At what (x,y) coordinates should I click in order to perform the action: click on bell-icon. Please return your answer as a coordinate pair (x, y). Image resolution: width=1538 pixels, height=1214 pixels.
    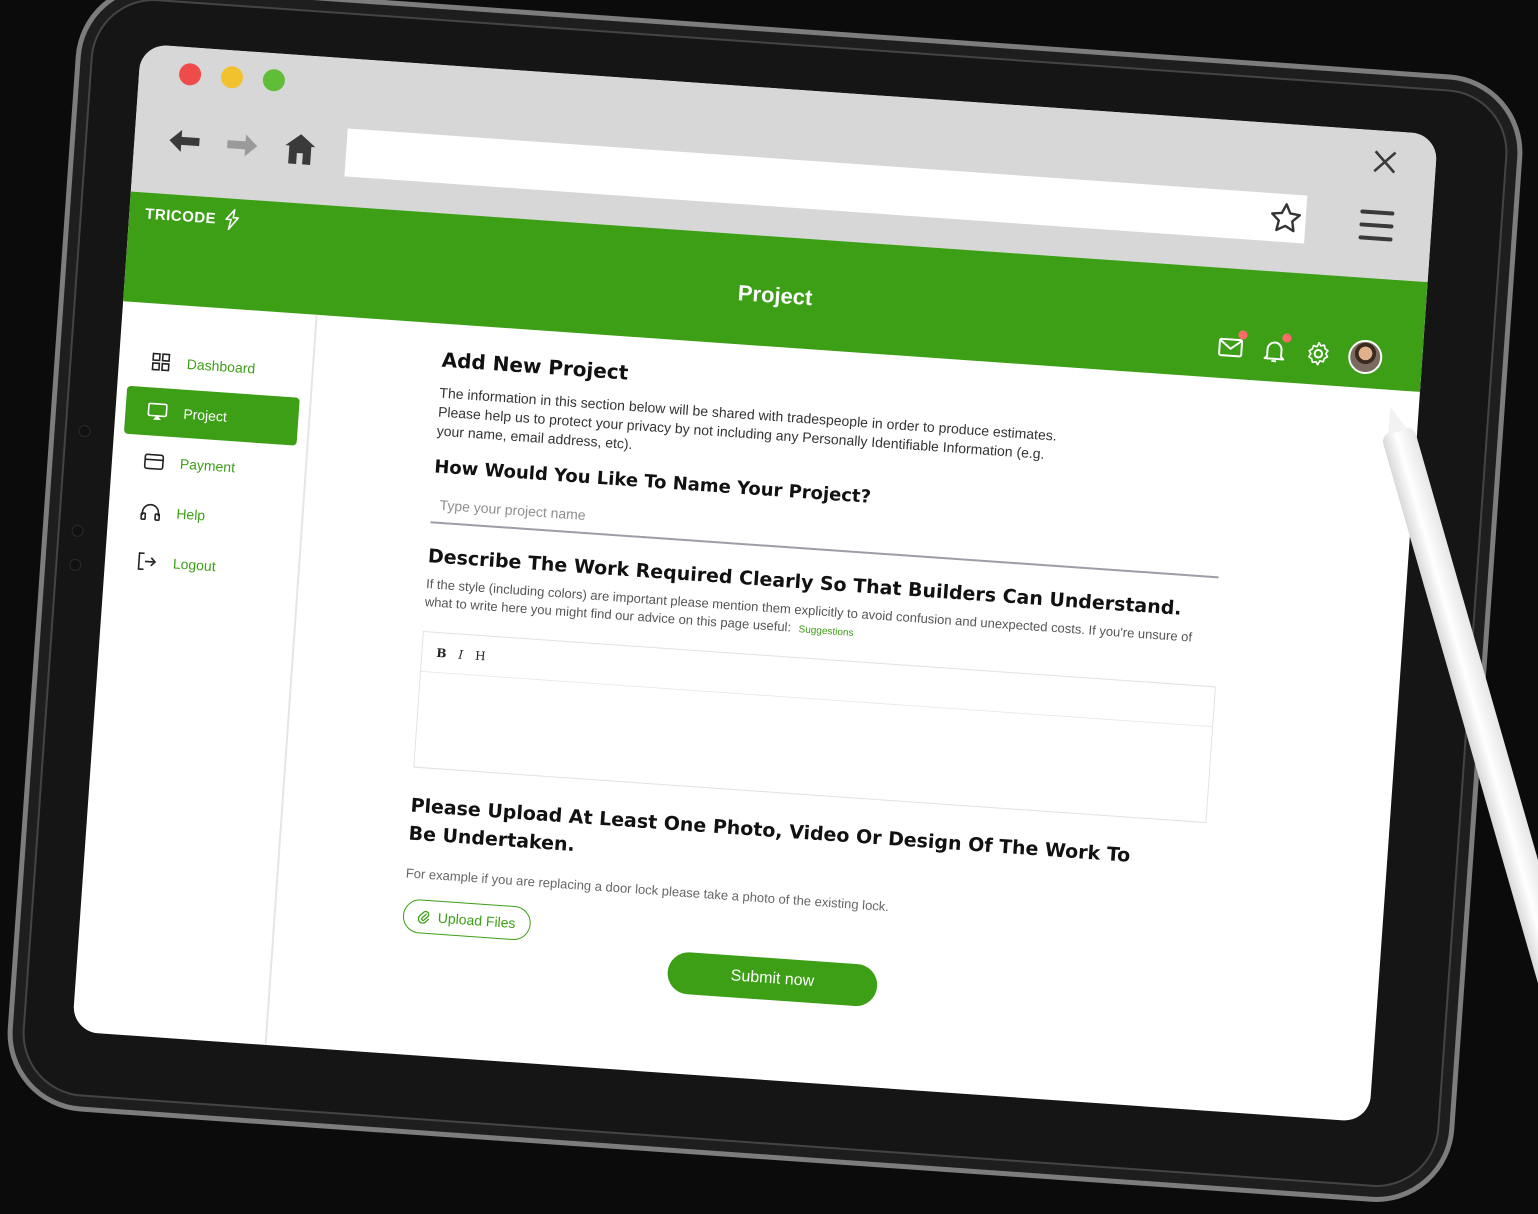
    Looking at the image, I should click on (1276, 349).